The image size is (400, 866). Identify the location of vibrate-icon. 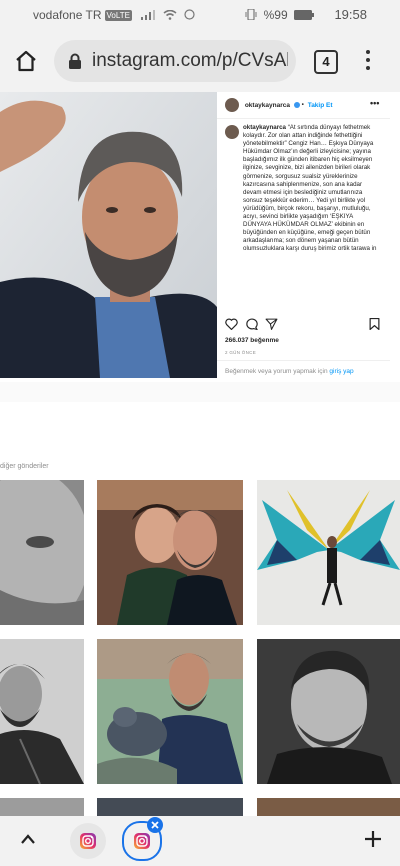
(251, 15).